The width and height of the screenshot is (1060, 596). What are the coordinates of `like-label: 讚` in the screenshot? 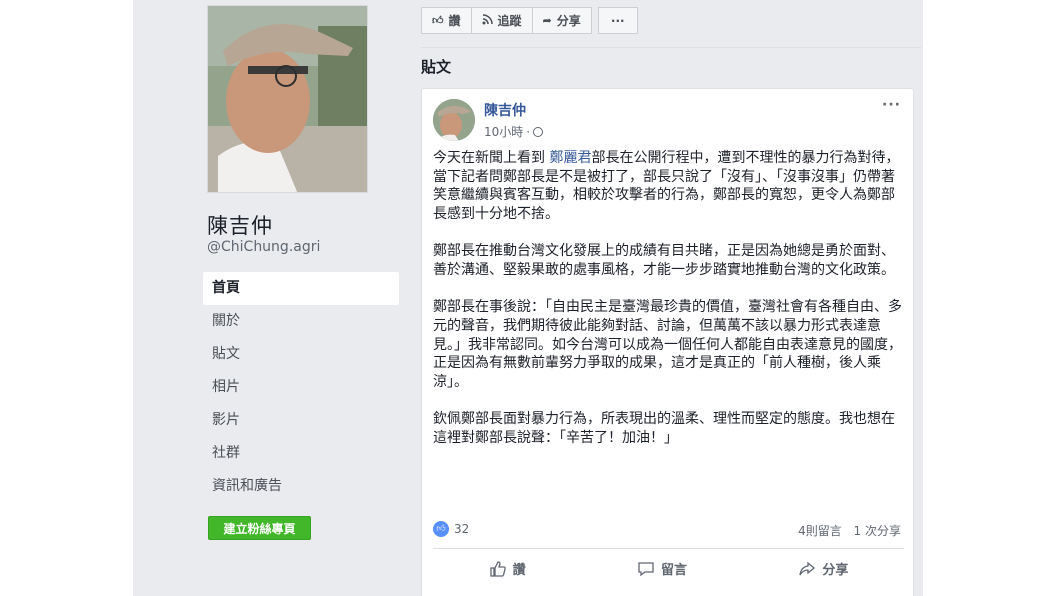 It's located at (519, 570).